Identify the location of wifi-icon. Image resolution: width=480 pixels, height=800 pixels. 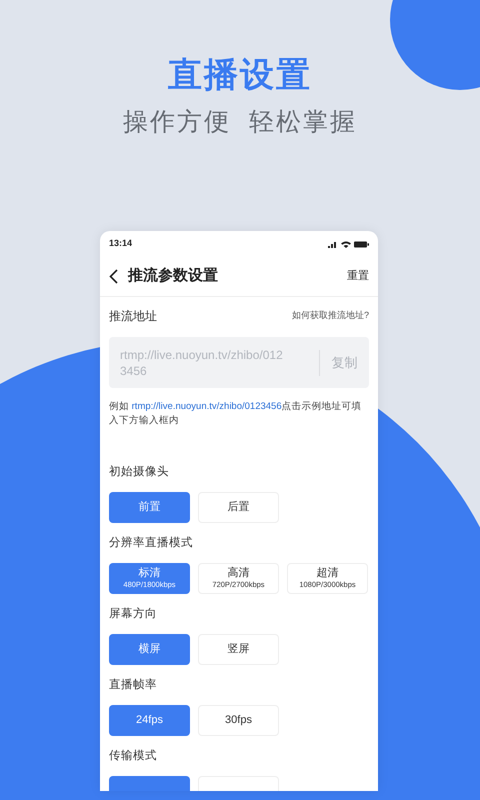
(346, 244).